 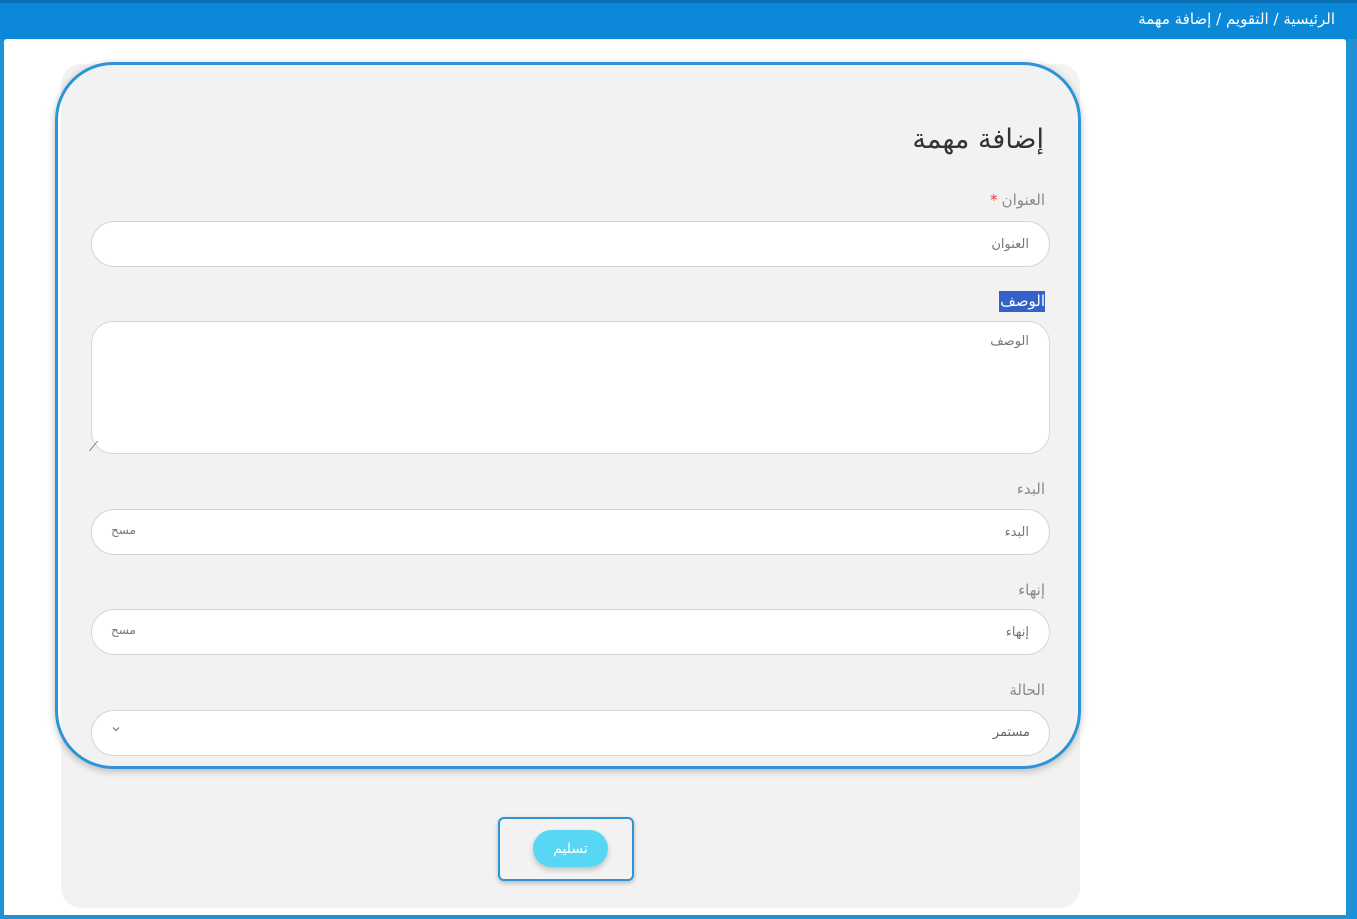 I want to click on start-date-input, so click(x=570, y=532).